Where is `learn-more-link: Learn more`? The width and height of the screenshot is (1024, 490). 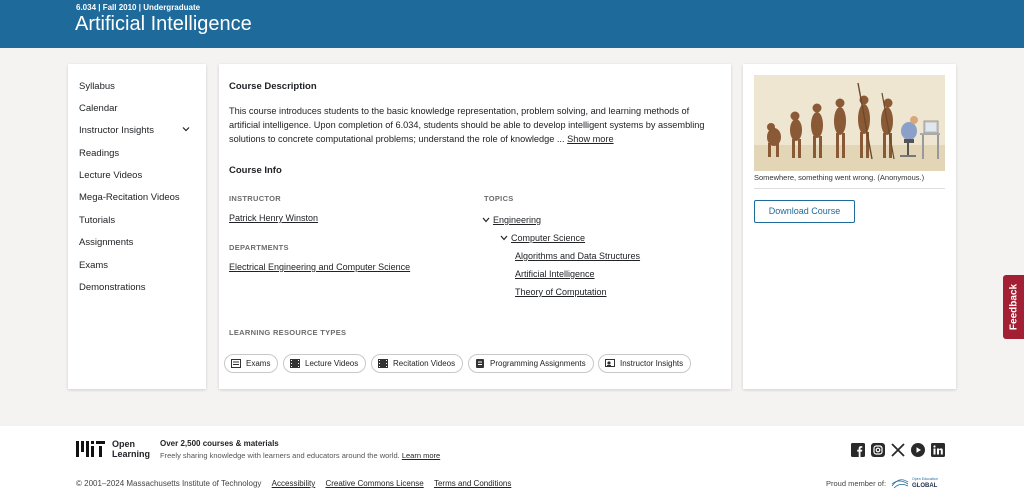
learn-more-link: Learn more is located at coordinates (421, 455).